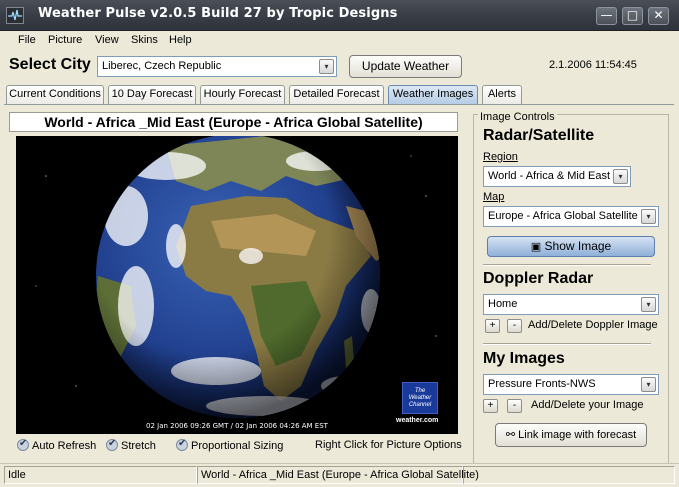 The width and height of the screenshot is (679, 487). I want to click on link-icon: ⚯, so click(510, 435).